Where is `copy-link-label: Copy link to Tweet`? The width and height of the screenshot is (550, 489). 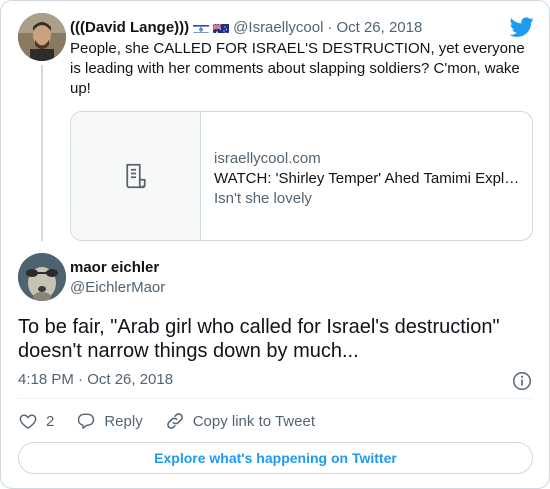 copy-link-label: Copy link to Tweet is located at coordinates (253, 421).